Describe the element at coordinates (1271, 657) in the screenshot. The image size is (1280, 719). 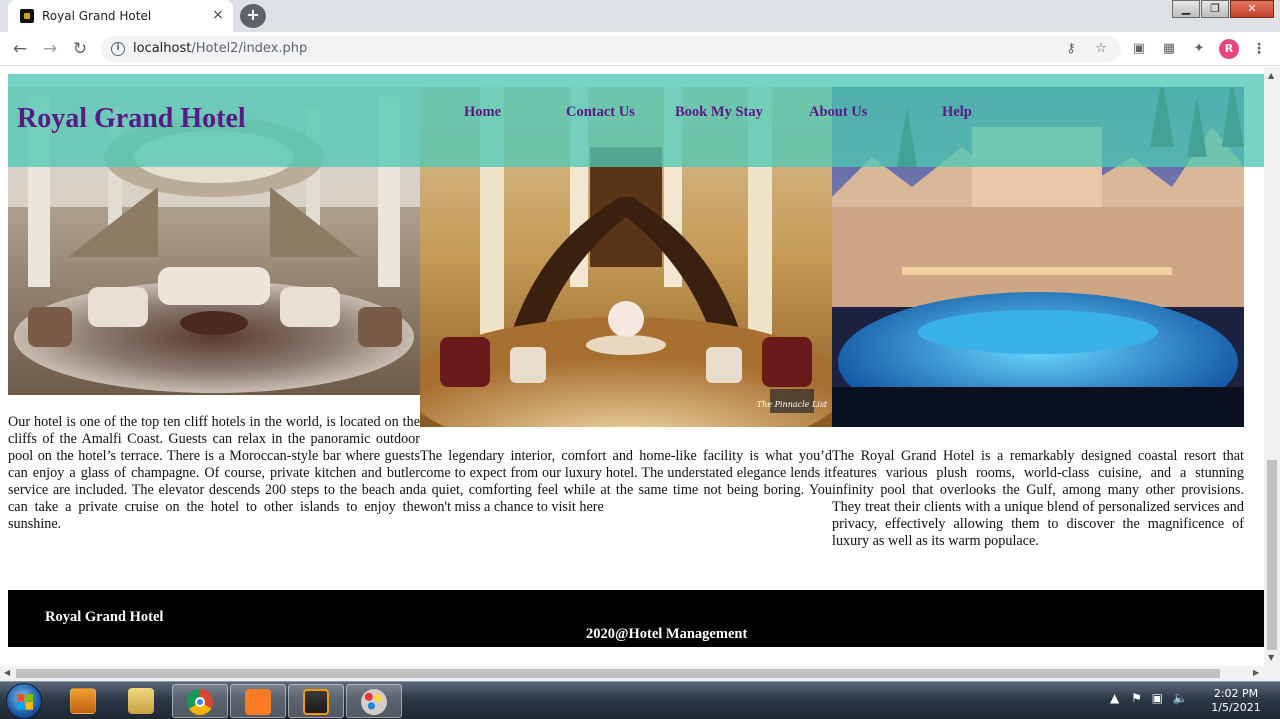
I see `scroll-down-arrow-icon: ▼` at that location.